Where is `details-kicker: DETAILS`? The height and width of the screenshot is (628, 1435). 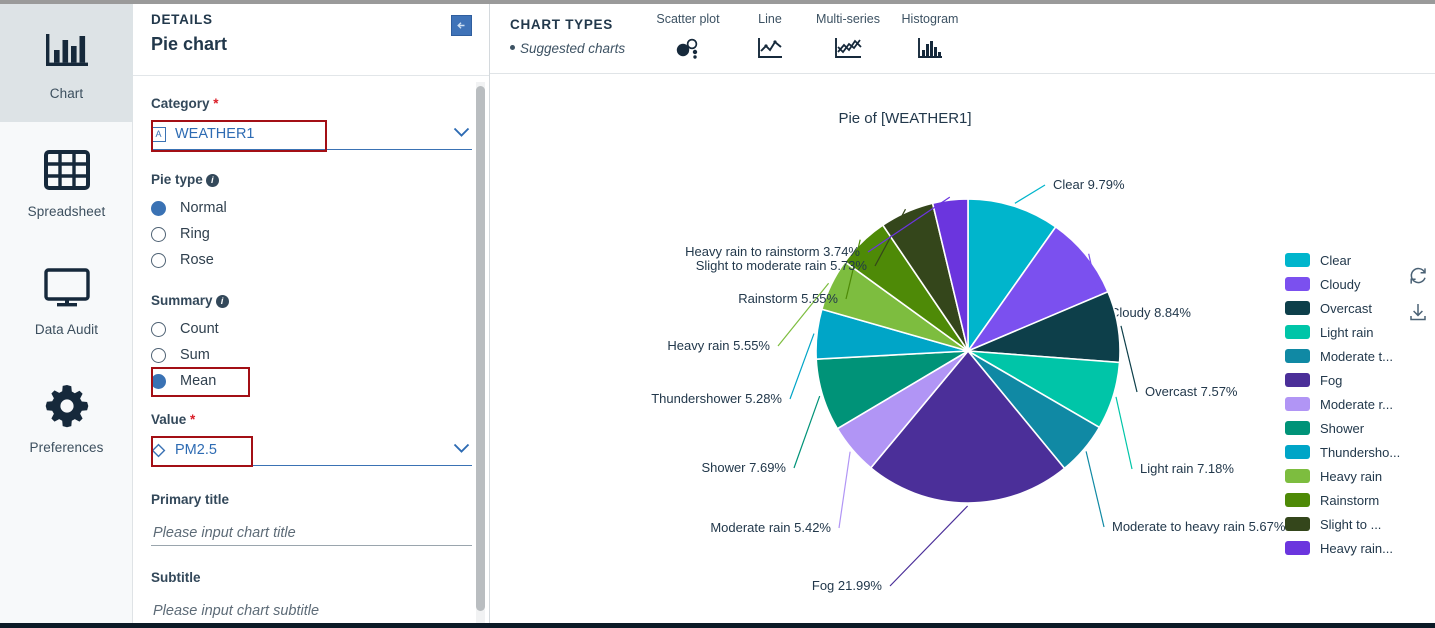
details-kicker: DETAILS is located at coordinates (182, 19).